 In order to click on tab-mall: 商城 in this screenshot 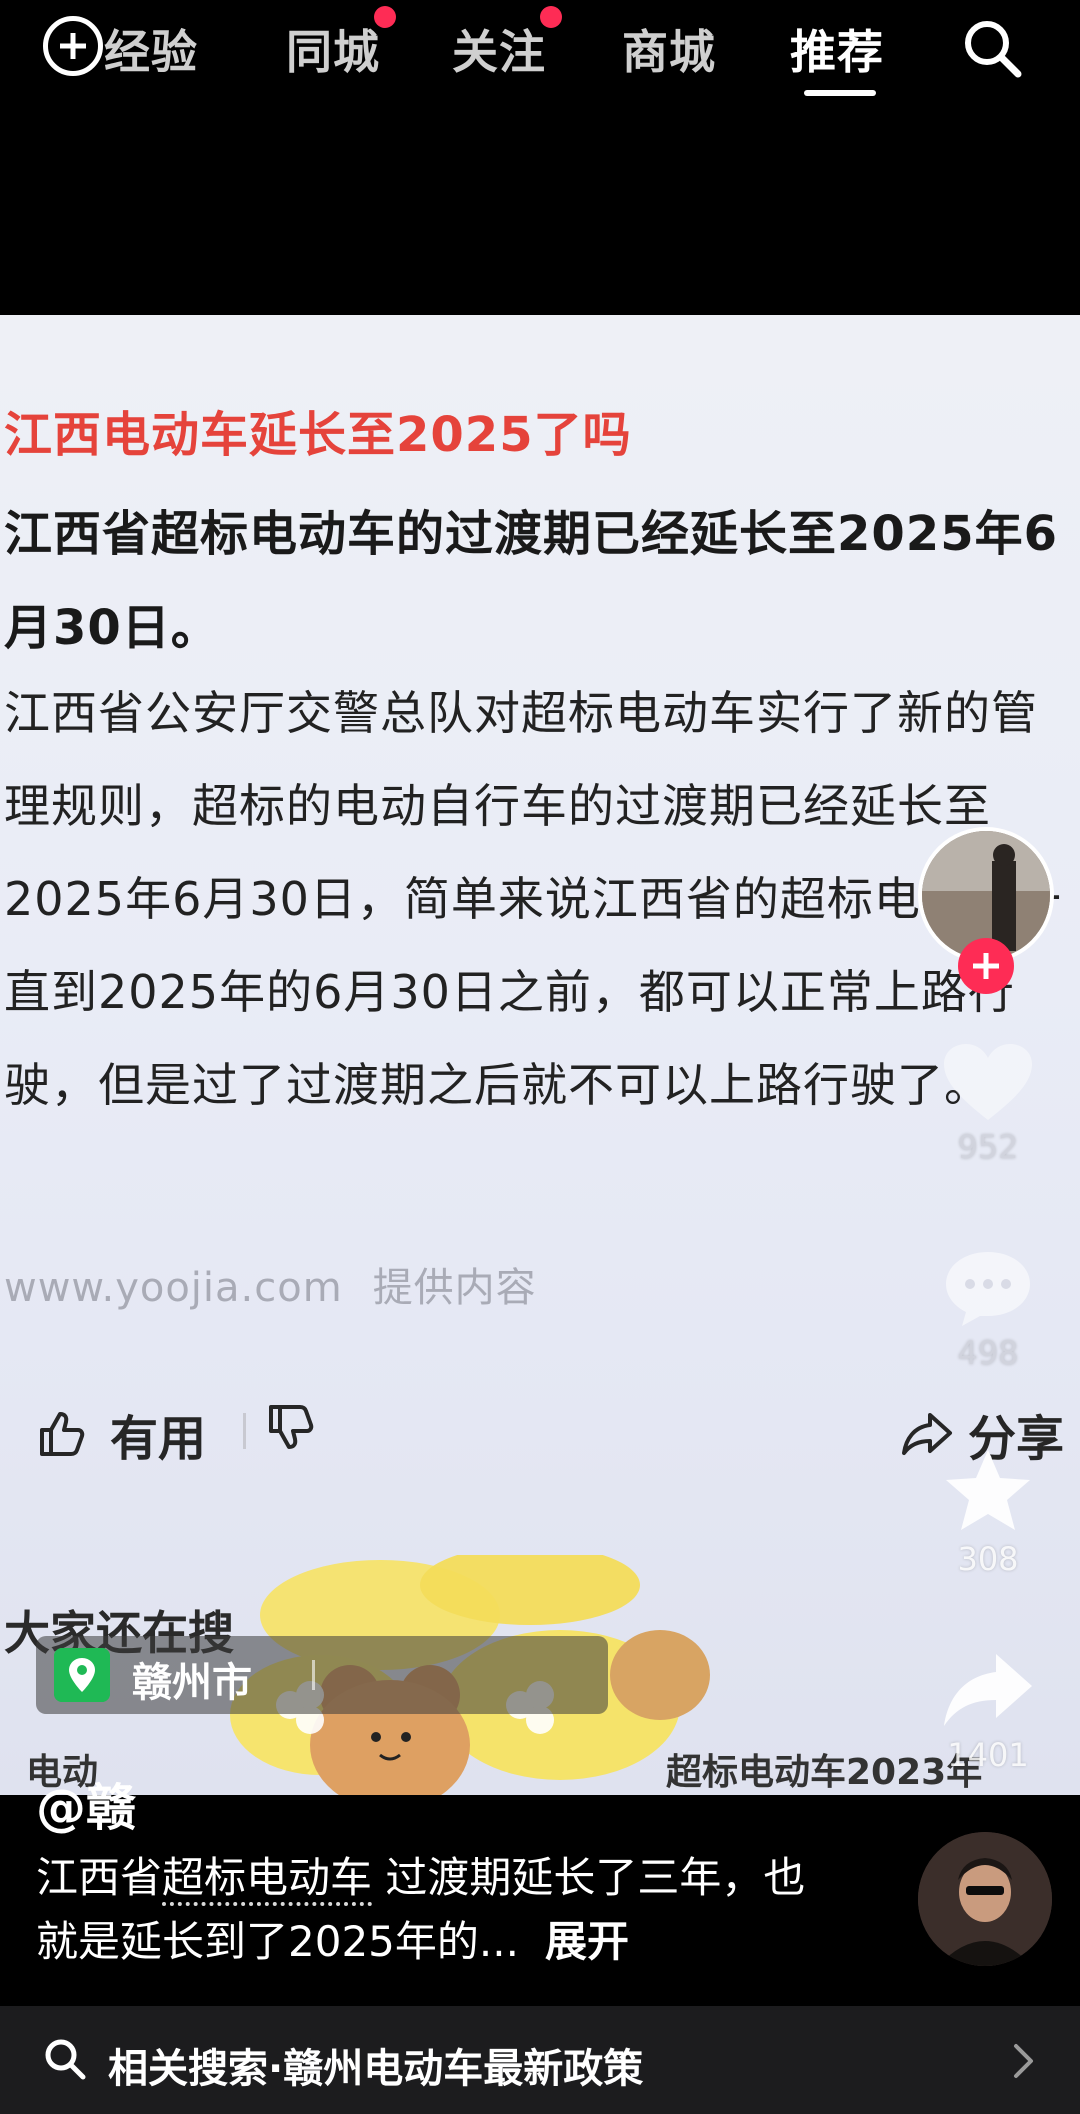, I will do `click(669, 49)`.